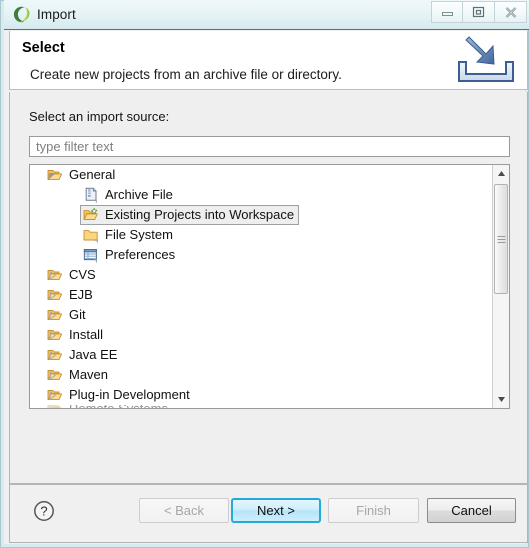  I want to click on tree-item-cvs: CVS, so click(261, 275).